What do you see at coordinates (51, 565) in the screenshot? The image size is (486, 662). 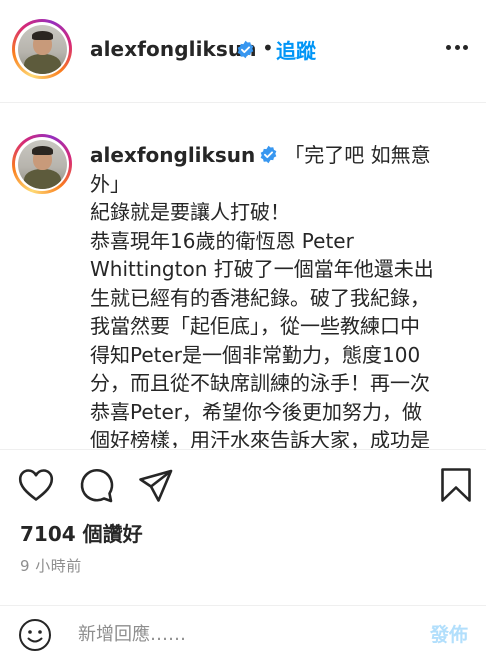 I see `post-timestamp: 9 小時前` at bounding box center [51, 565].